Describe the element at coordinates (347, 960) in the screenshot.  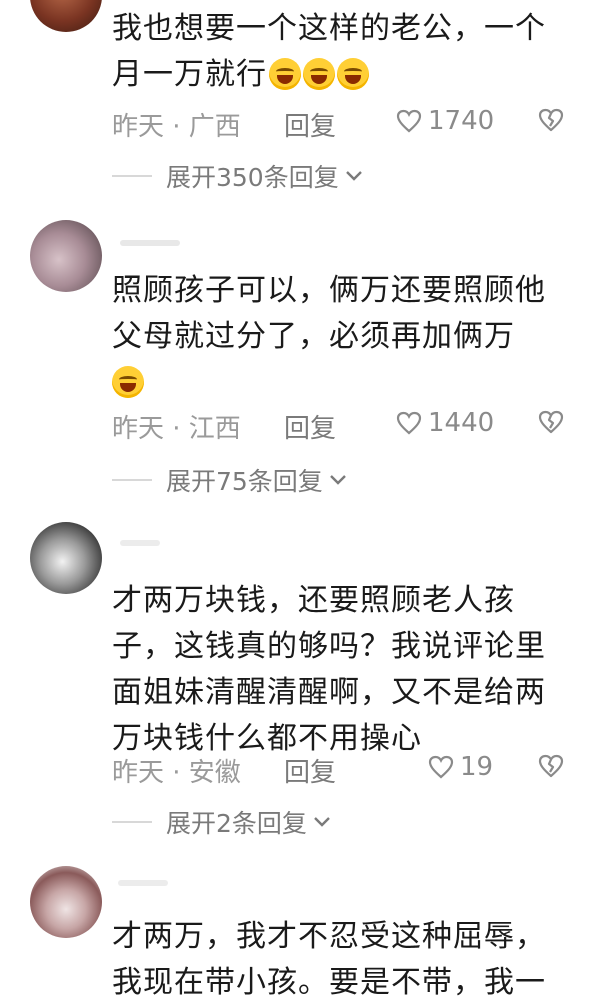
I see `comment-text: 才两万，我才不忍受这种屈辱， 我现在带小孩。要是不带，我一` at that location.